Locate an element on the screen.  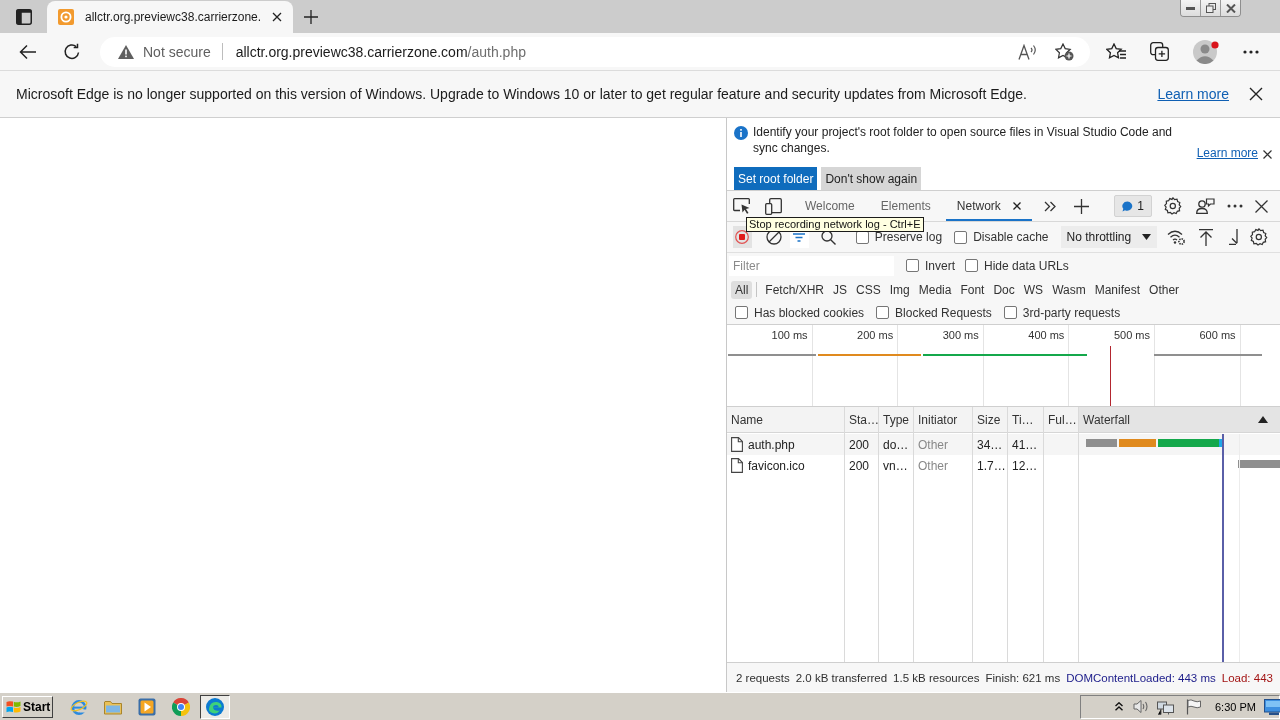
filter-field: Filter is located at coordinates (811, 265).